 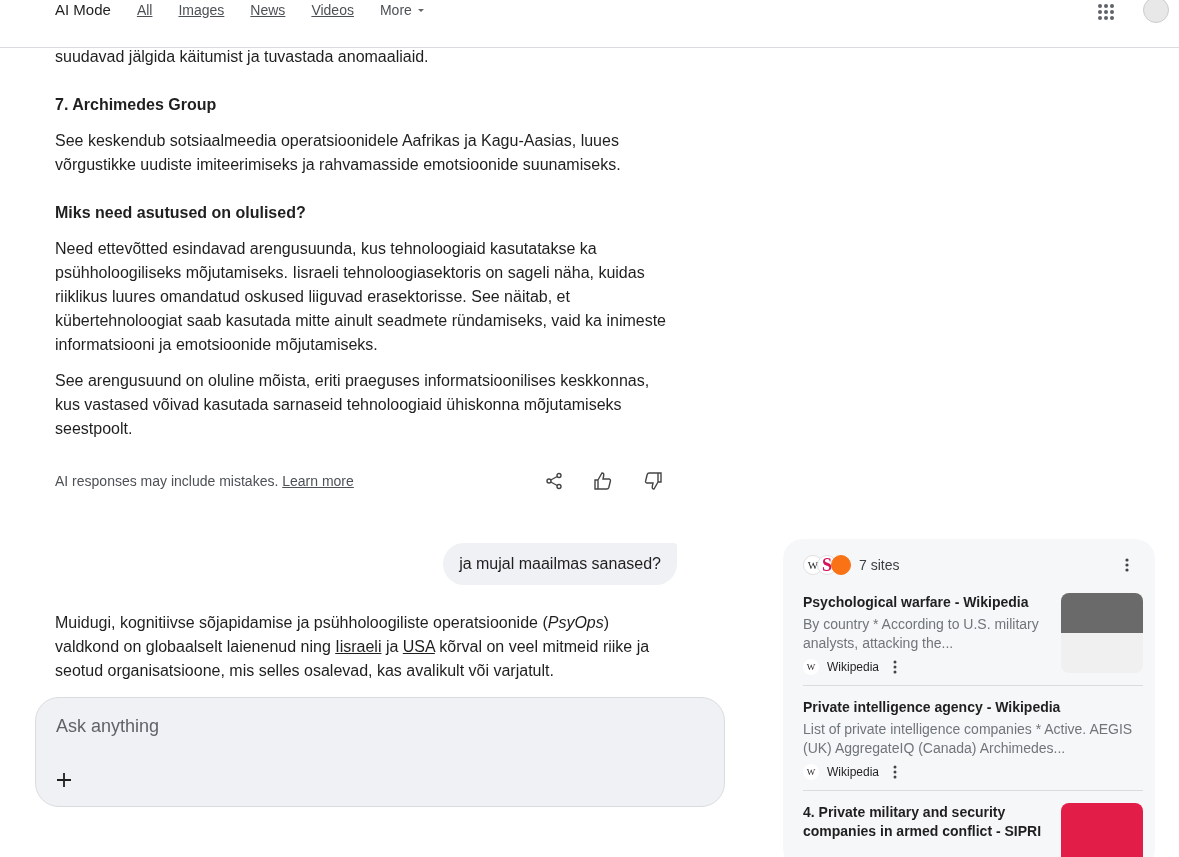 I want to click on sites-count: 7 sites, so click(x=880, y=565).